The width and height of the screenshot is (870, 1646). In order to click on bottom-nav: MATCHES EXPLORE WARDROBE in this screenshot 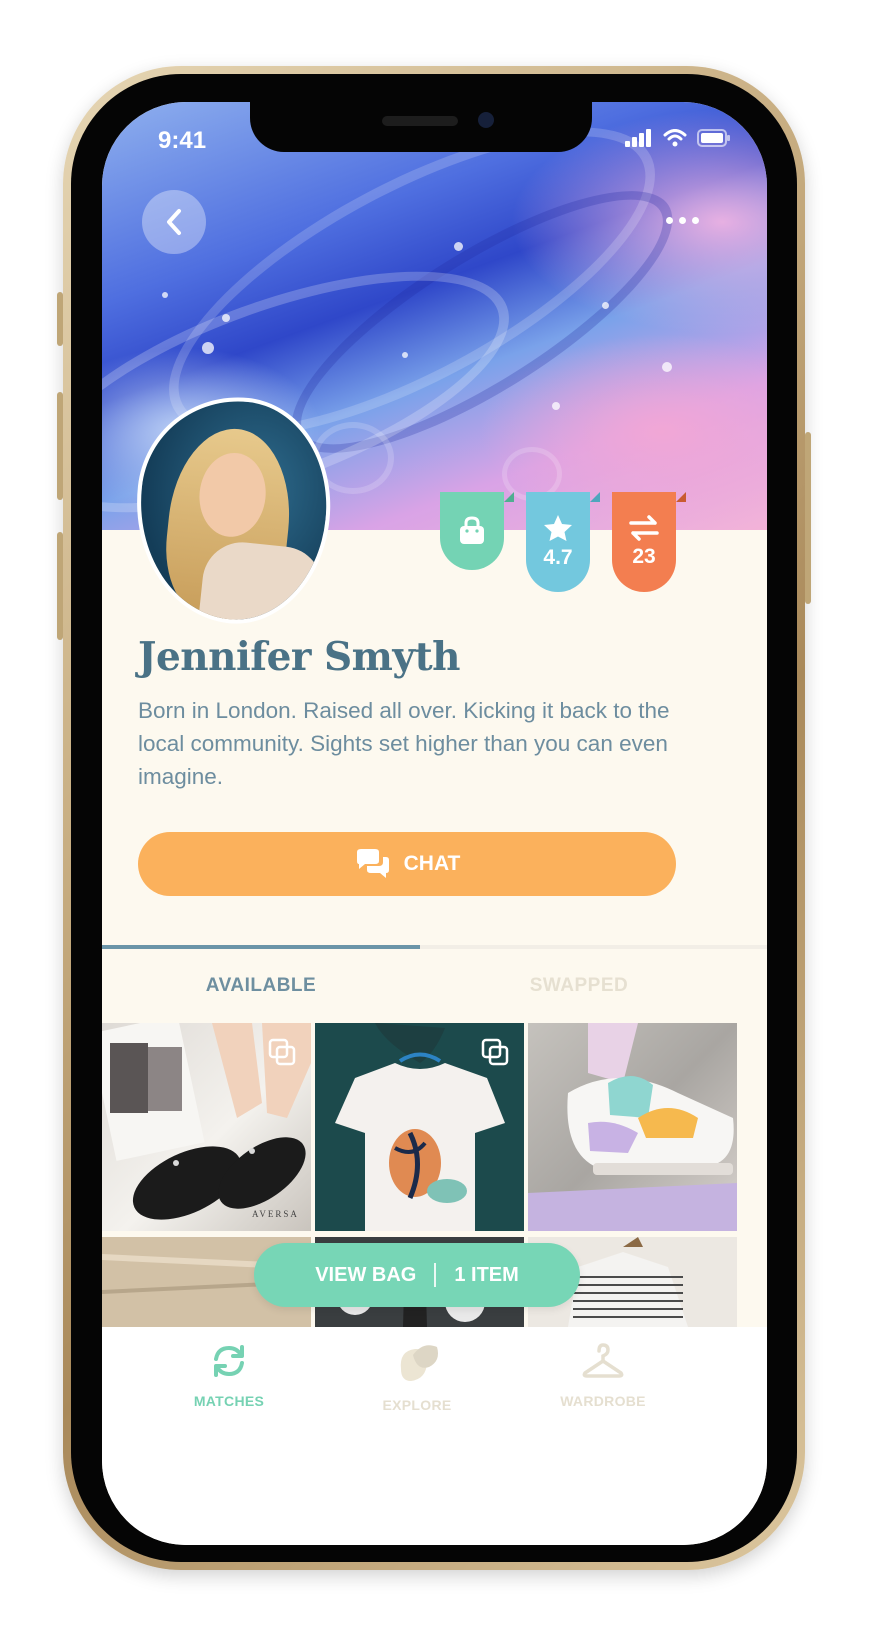, I will do `click(434, 1436)`.